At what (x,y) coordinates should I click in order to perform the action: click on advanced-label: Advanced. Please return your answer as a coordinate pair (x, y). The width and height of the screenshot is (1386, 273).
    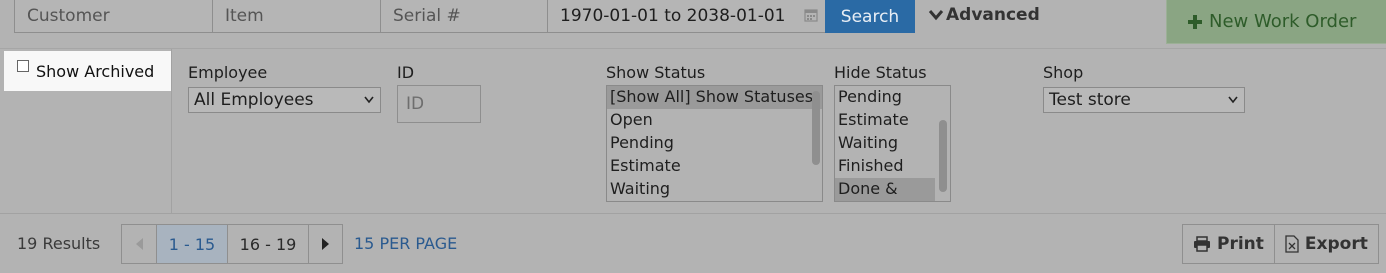
    Looking at the image, I should click on (993, 15).